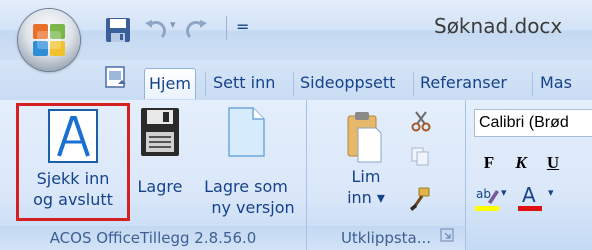  I want to click on document-title: Søknad.docx, so click(498, 26).